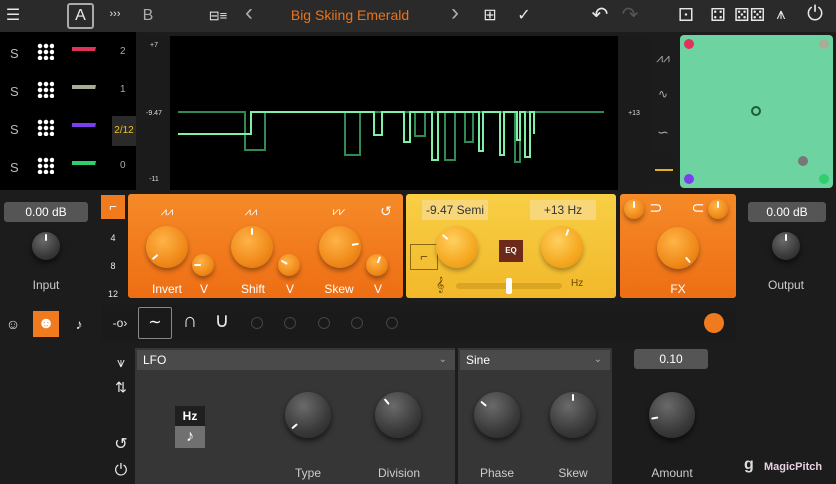 This screenshot has height=484, width=836. I want to click on hz-mode-button: Hz, so click(190, 416).